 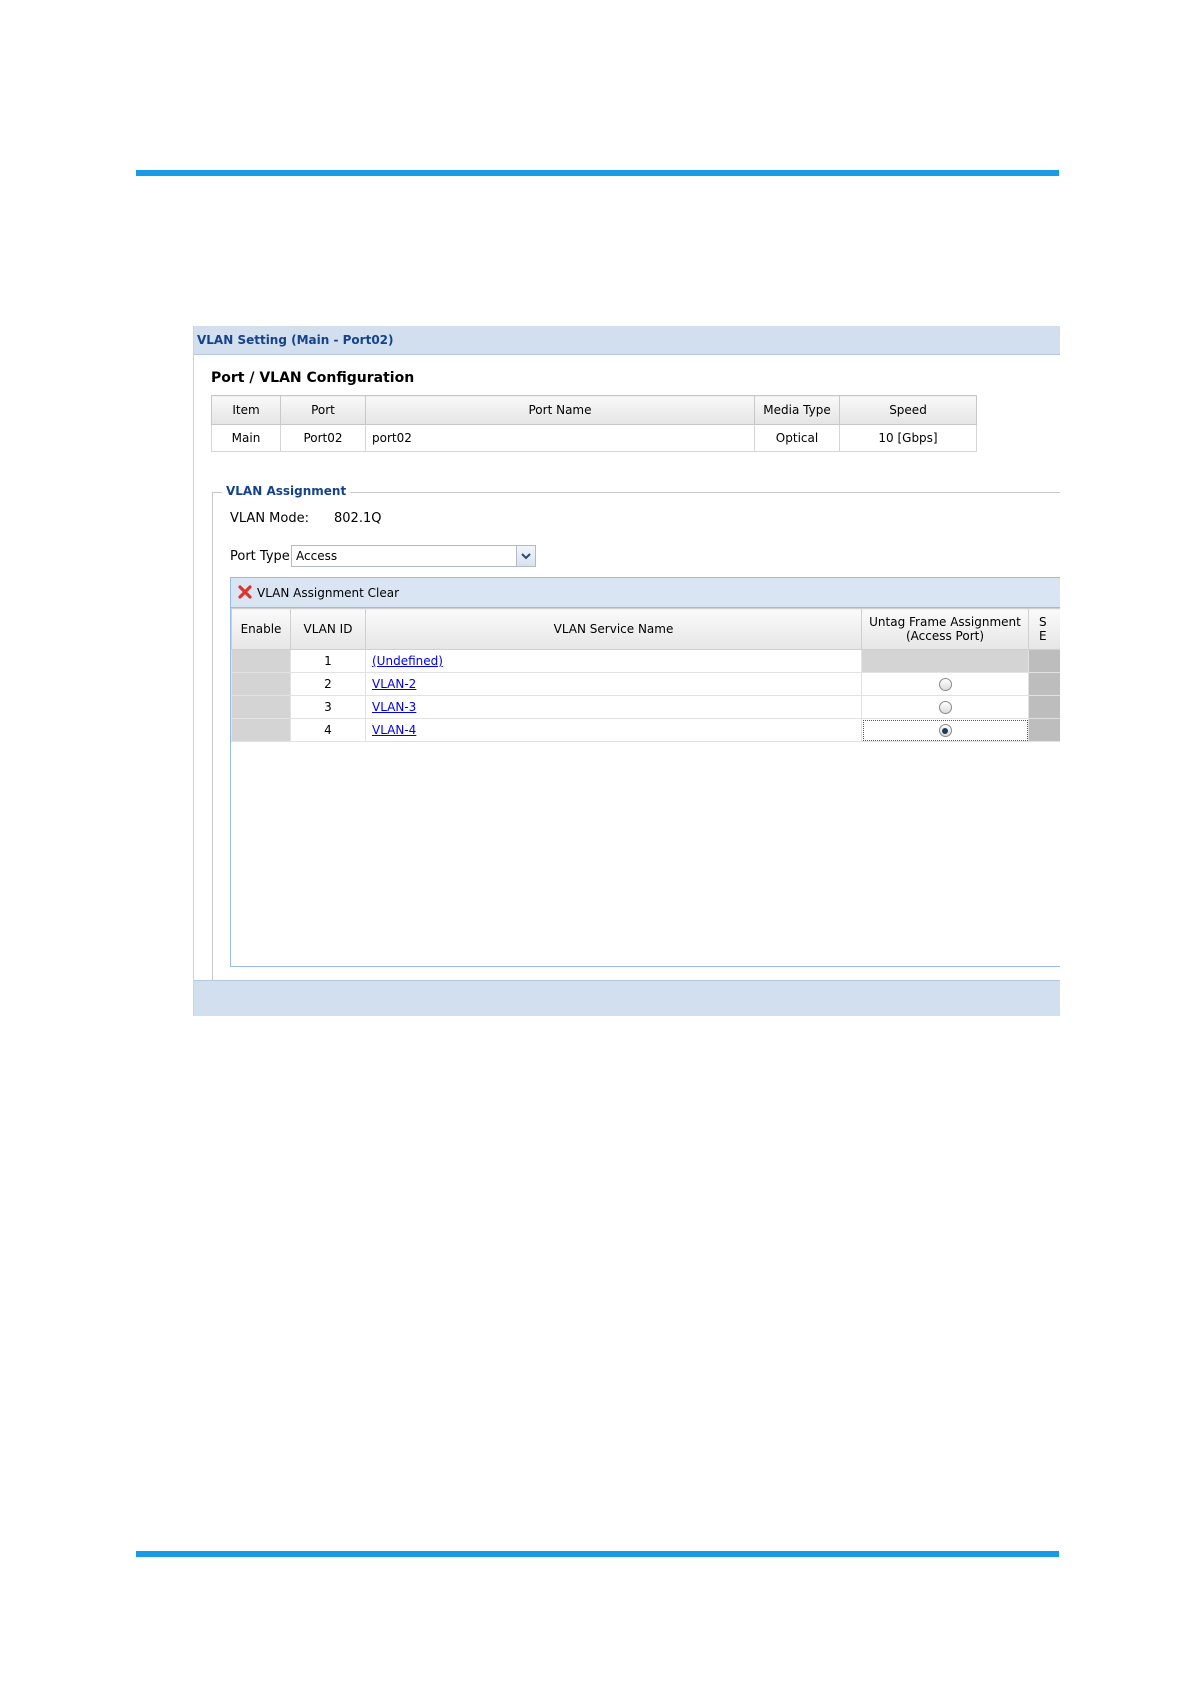 What do you see at coordinates (328, 684) in the screenshot?
I see `vlan-id-cell: 2` at bounding box center [328, 684].